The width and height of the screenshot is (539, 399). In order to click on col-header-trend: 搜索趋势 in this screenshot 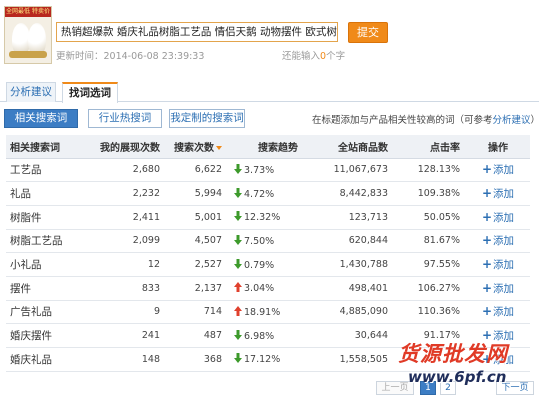, I will do `click(266, 147)`.